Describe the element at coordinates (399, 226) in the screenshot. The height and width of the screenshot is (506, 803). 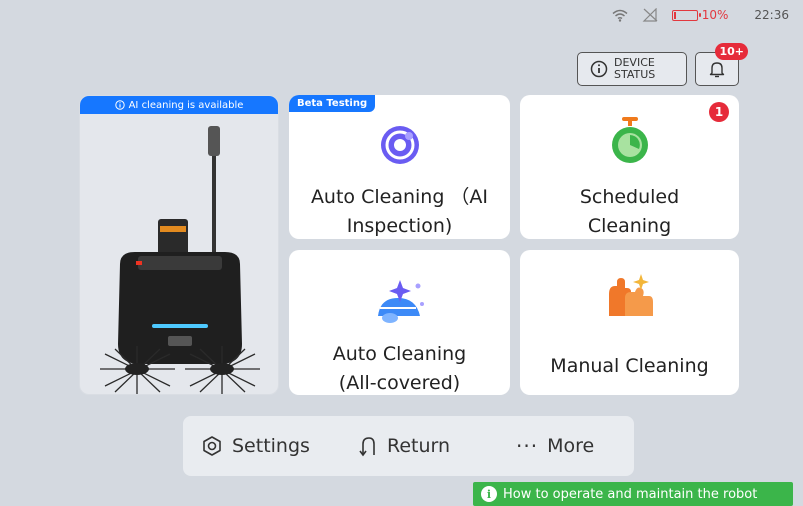
I see `label-line-2: Inspection)` at that location.